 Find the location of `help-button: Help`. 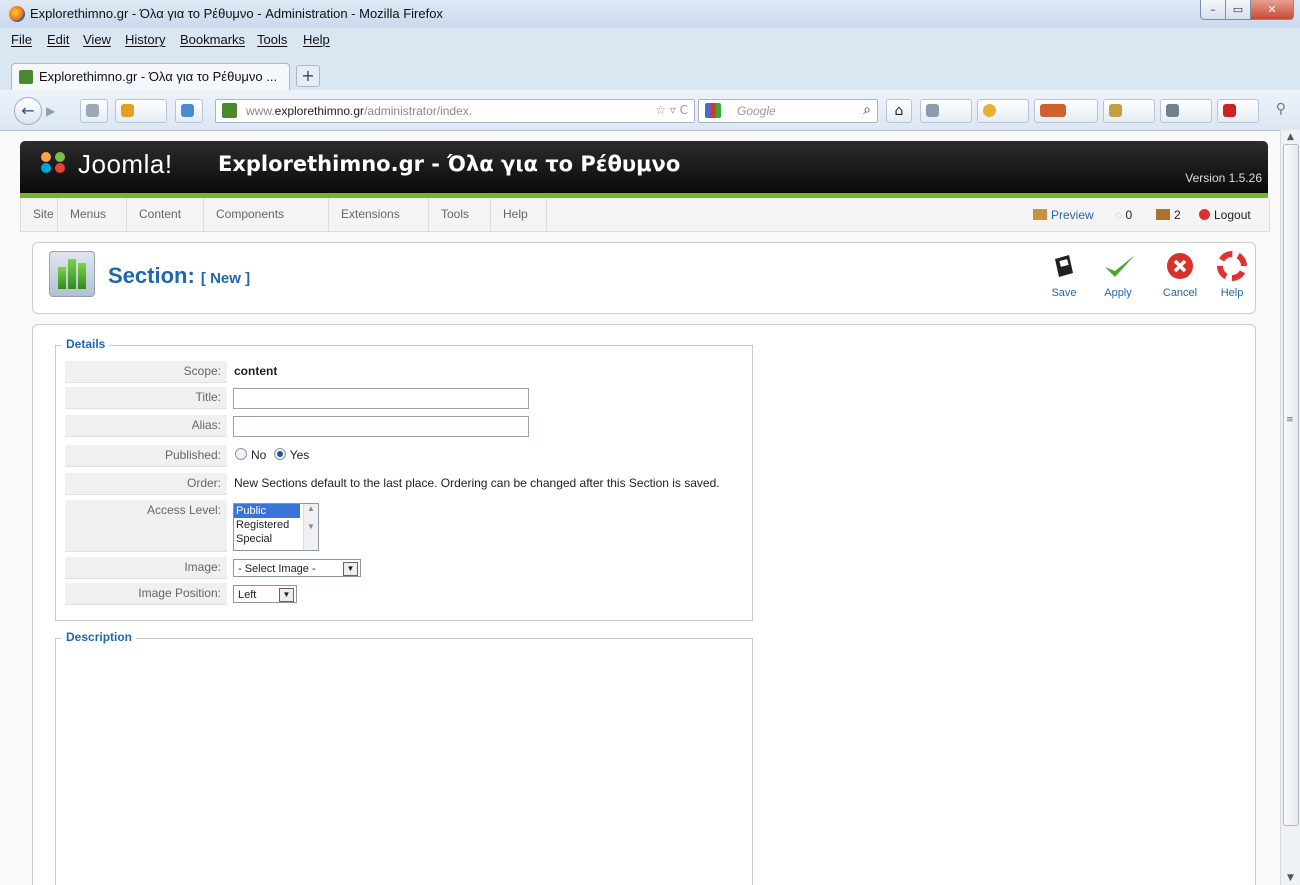

help-button: Help is located at coordinates (1232, 275).